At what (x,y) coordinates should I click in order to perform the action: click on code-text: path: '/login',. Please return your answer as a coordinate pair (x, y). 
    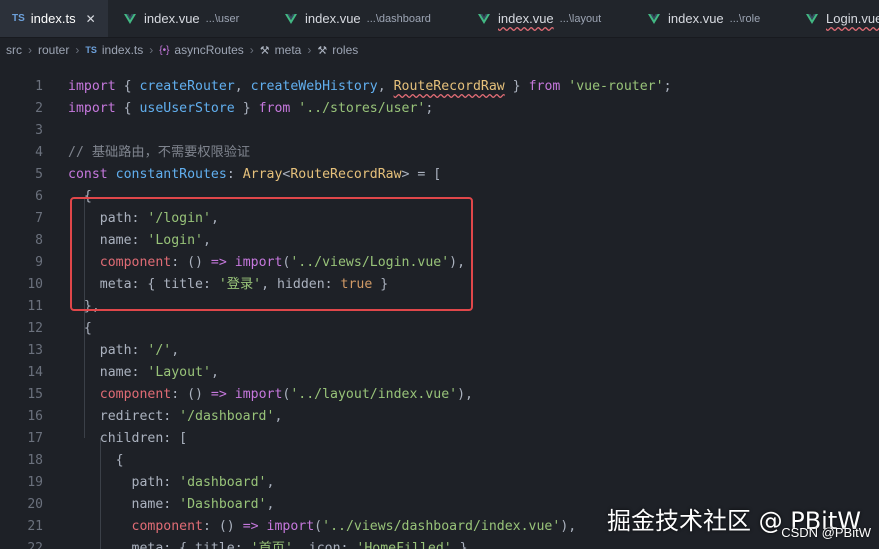
    Looking at the image, I should click on (143, 219).